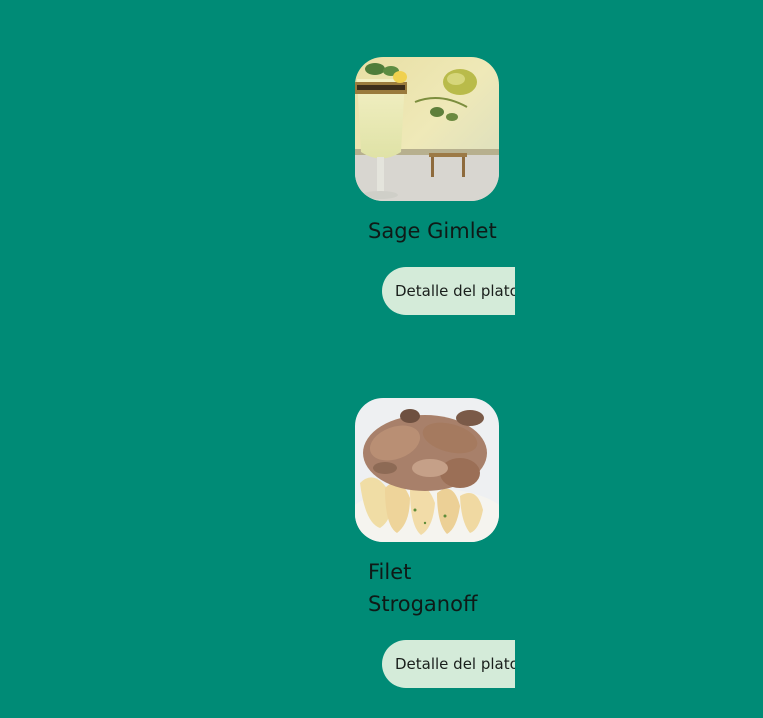 The image size is (763, 718). What do you see at coordinates (445, 543) in the screenshot?
I see `dish-card: Filet Stroganoff Detalle del plato` at bounding box center [445, 543].